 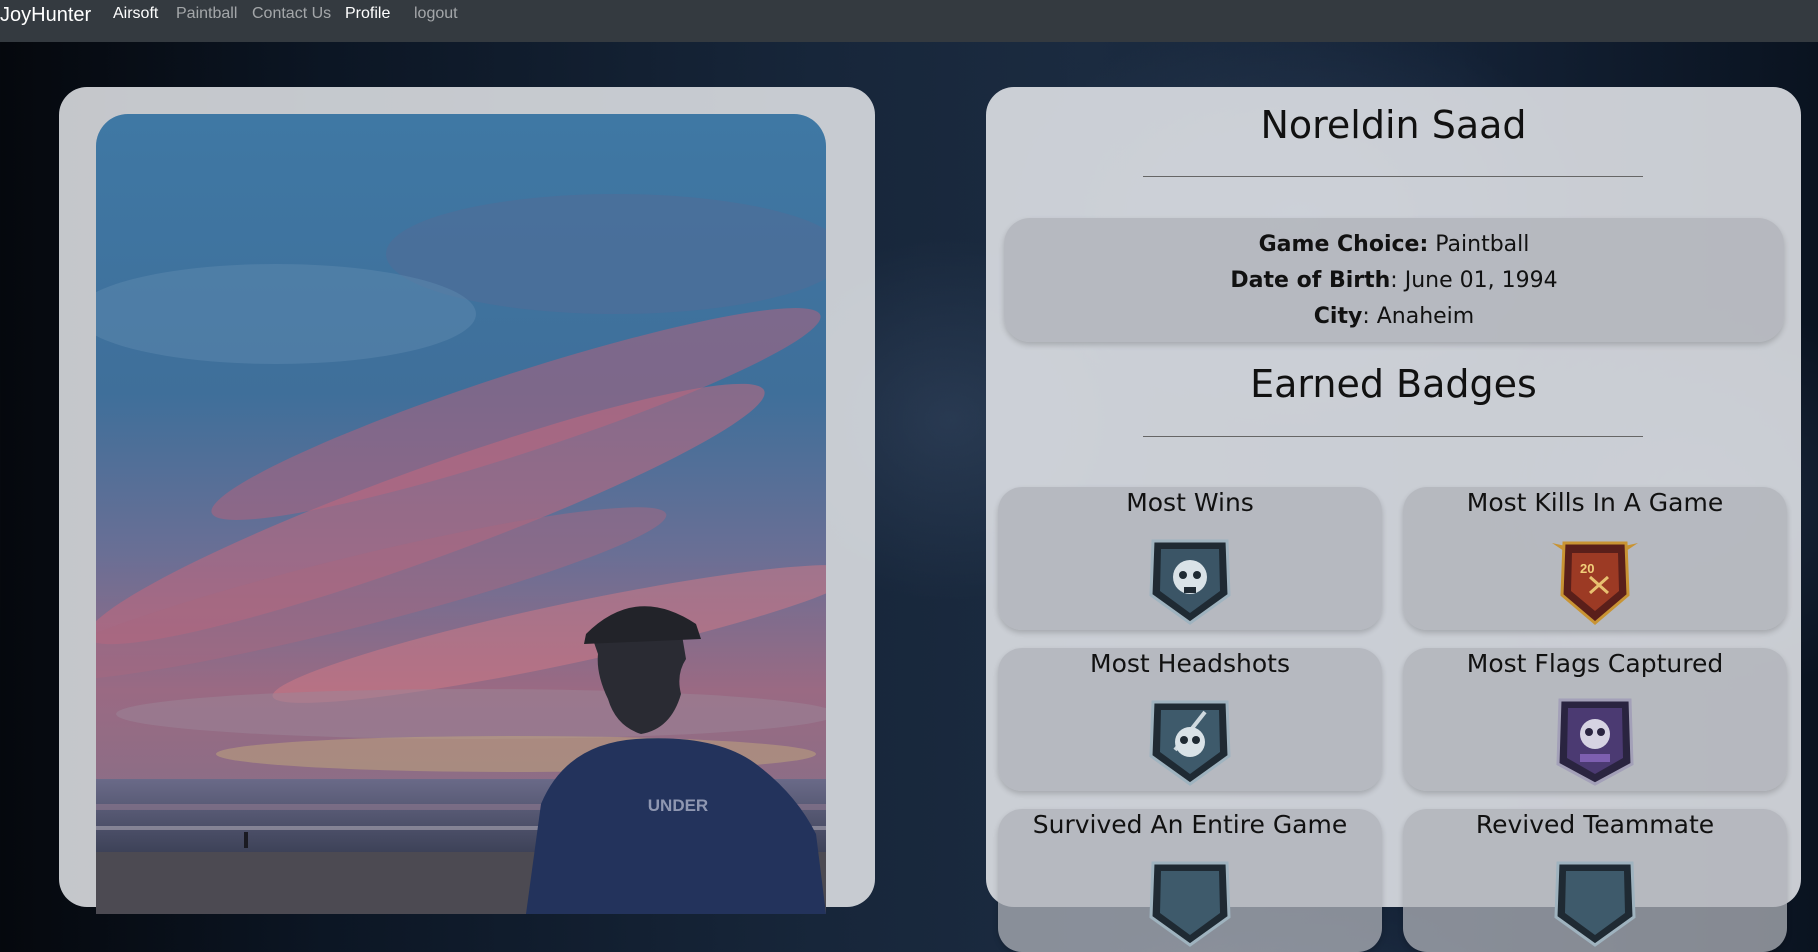 What do you see at coordinates (135, 14) in the screenshot?
I see `nav-link-airsoft: Airsoft` at bounding box center [135, 14].